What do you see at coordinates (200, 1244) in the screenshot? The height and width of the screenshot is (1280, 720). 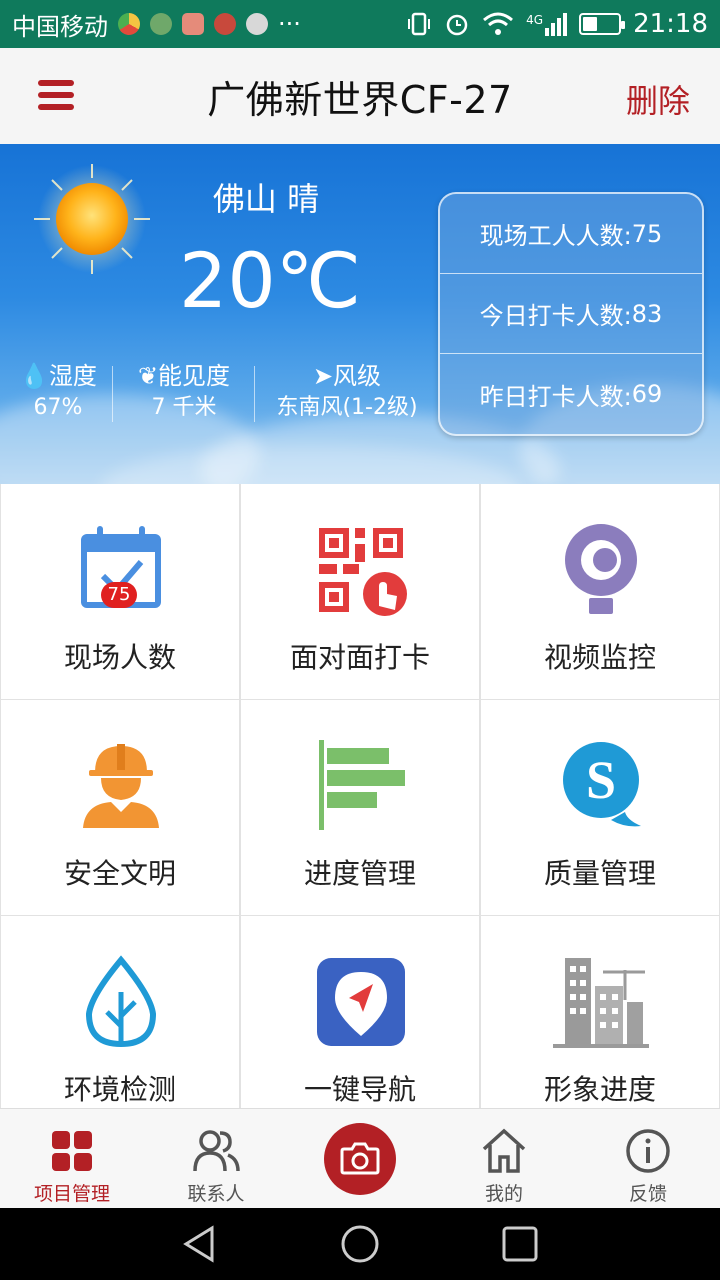 I see `back-icon` at bounding box center [200, 1244].